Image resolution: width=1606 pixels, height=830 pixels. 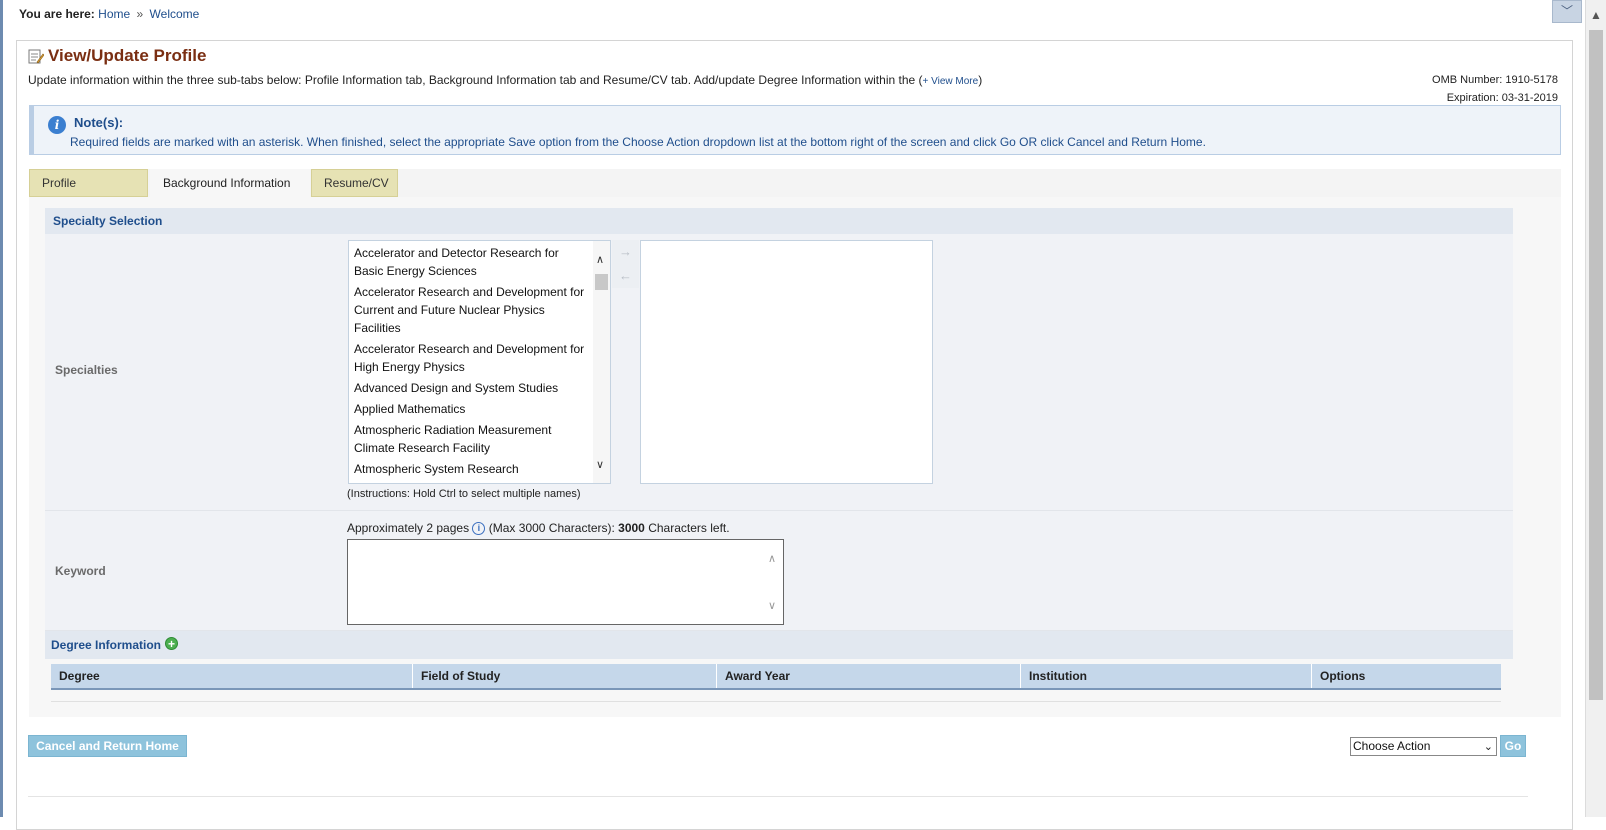 What do you see at coordinates (1343, 676) in the screenshot?
I see `column-options: Options` at bounding box center [1343, 676].